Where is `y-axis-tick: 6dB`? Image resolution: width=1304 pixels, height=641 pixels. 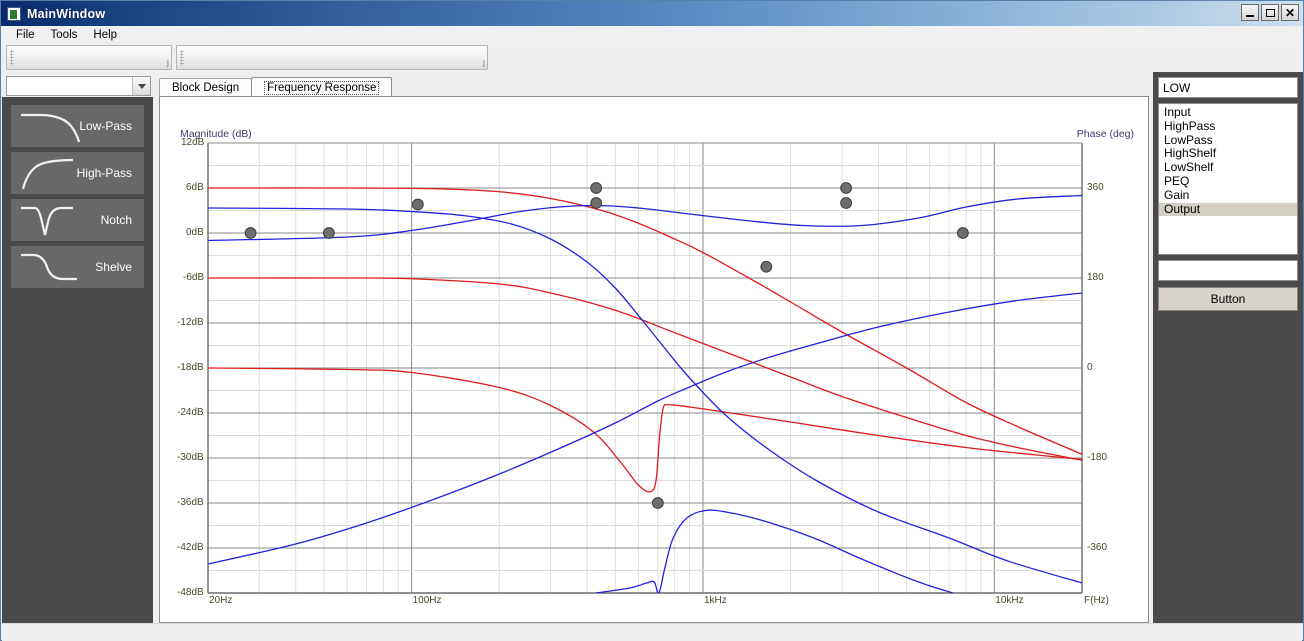 y-axis-tick: 6dB is located at coordinates (195, 187).